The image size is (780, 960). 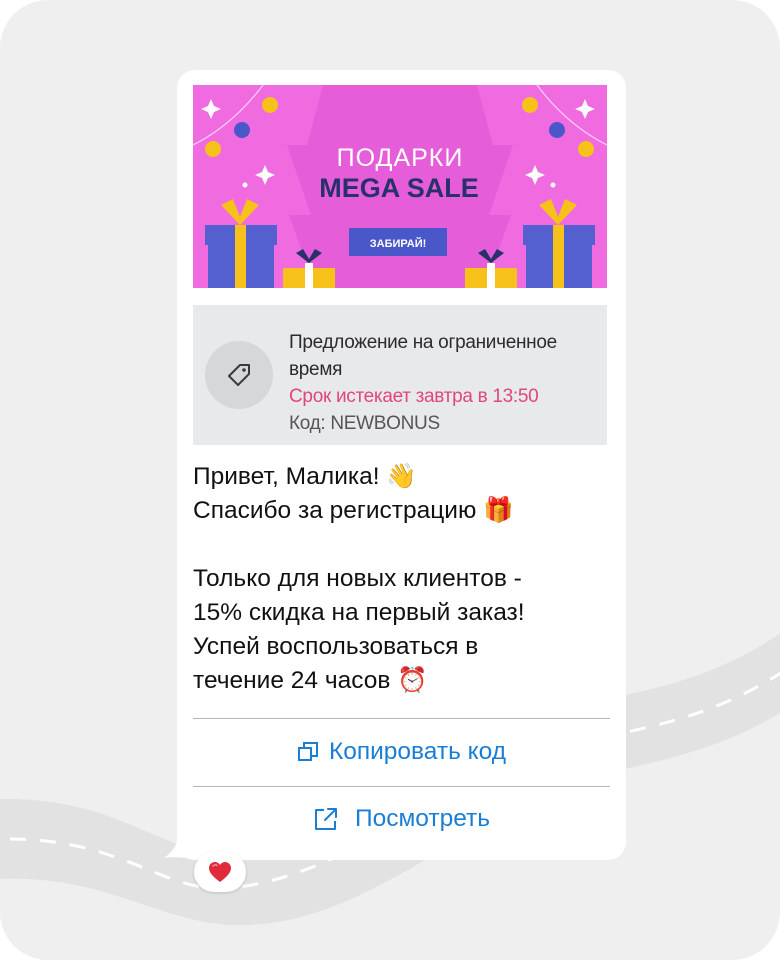 What do you see at coordinates (364, 423) in the screenshot?
I see `promo-code: Код: NEWBONUS` at bounding box center [364, 423].